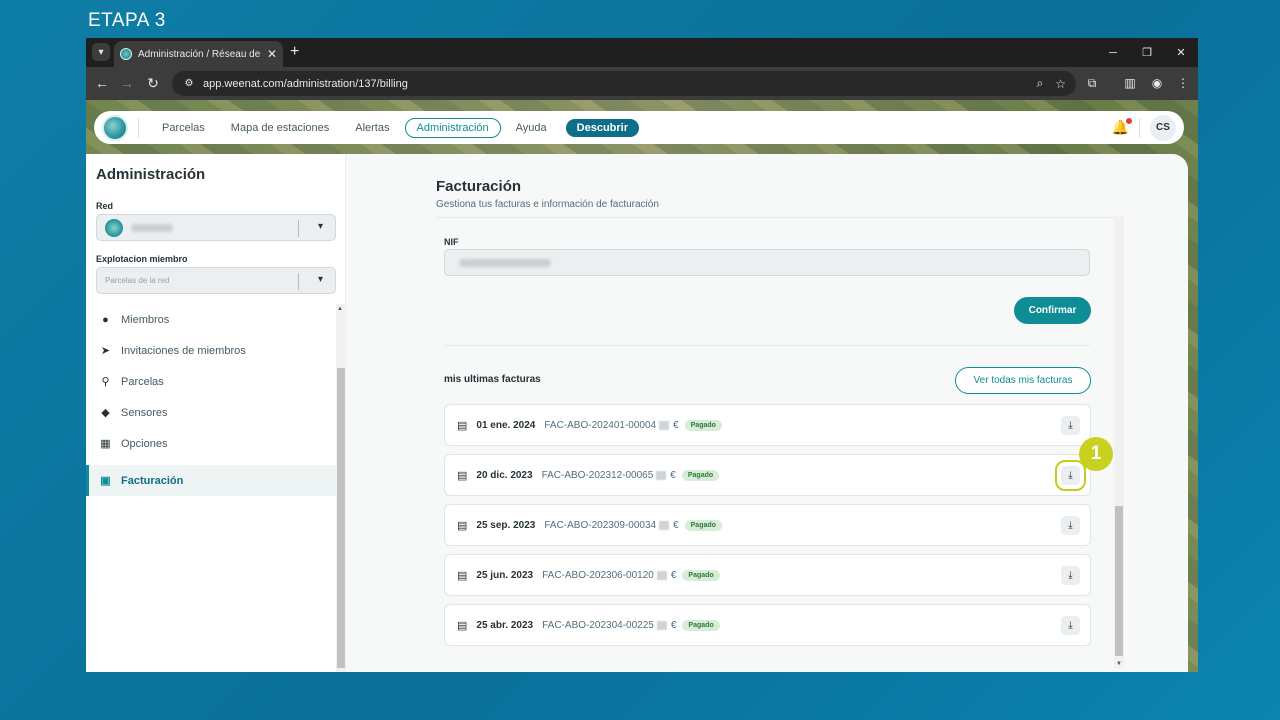  What do you see at coordinates (598, 575) in the screenshot?
I see `invoice-number: FAC-ABO-202306-00120` at bounding box center [598, 575].